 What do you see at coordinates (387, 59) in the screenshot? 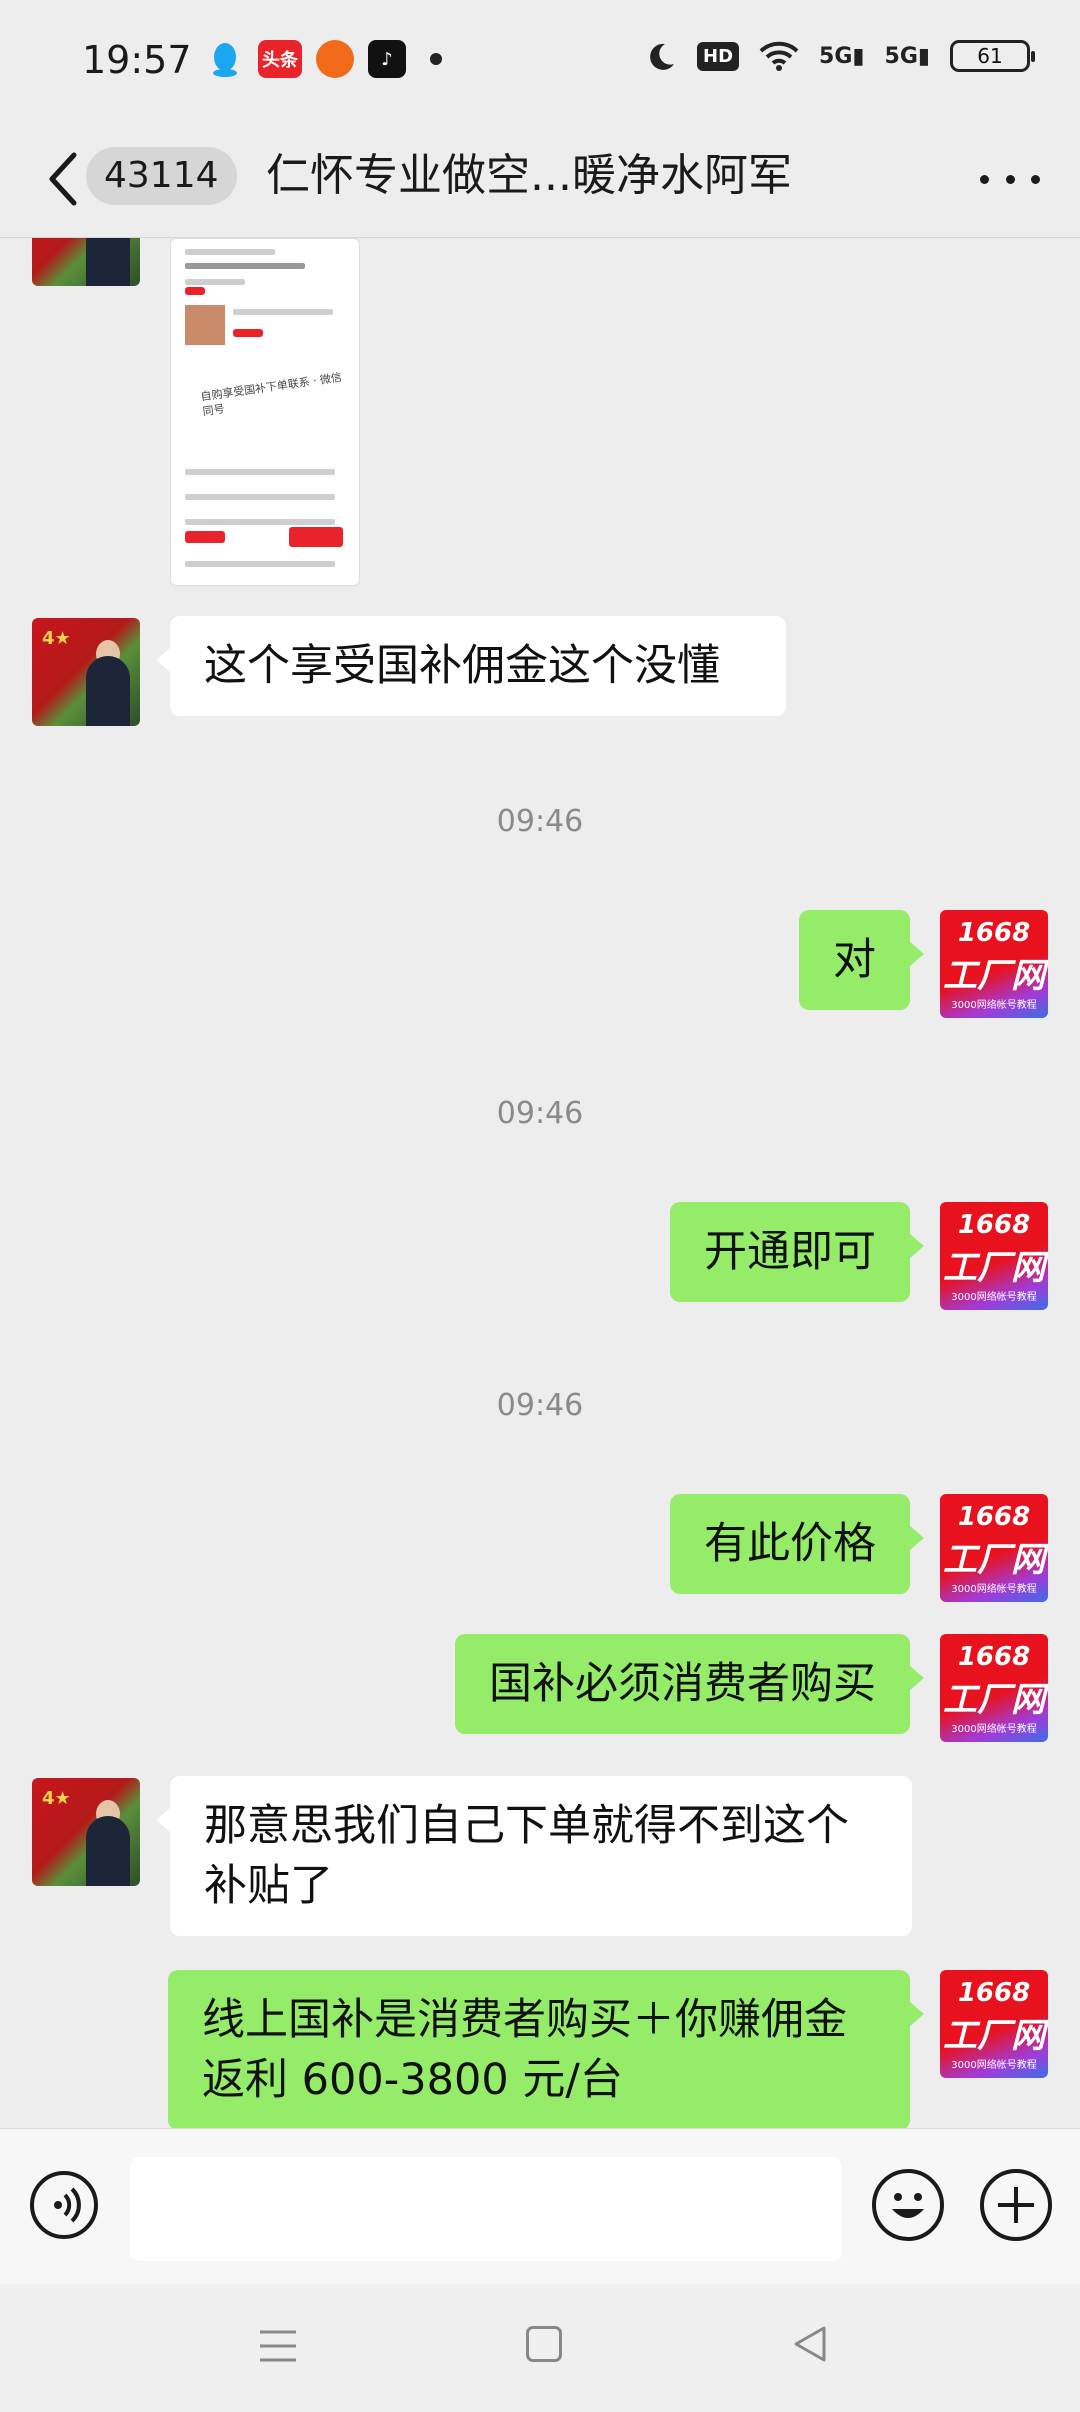
I see `tiktok-icon: ♪` at bounding box center [387, 59].